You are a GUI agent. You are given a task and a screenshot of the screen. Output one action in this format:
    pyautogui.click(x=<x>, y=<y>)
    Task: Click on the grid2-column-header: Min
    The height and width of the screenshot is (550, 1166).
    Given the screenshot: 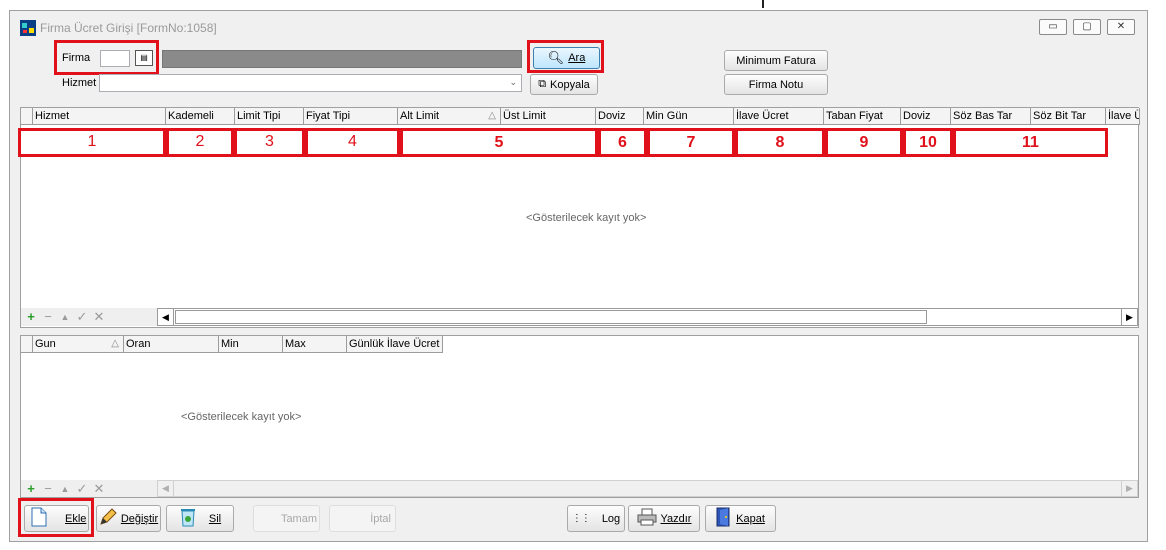 What is the action you would take?
    pyautogui.click(x=251, y=344)
    